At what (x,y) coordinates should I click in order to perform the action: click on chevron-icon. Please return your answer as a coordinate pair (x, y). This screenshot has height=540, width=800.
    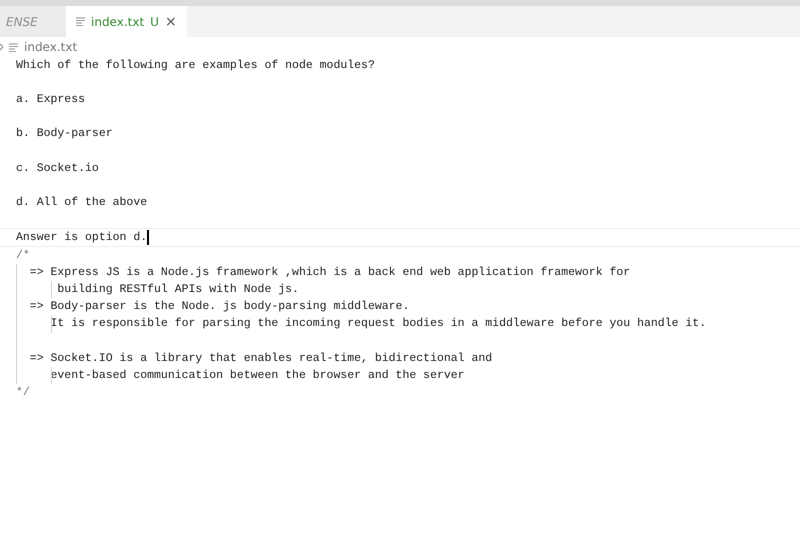
    Looking at the image, I should click on (1, 47).